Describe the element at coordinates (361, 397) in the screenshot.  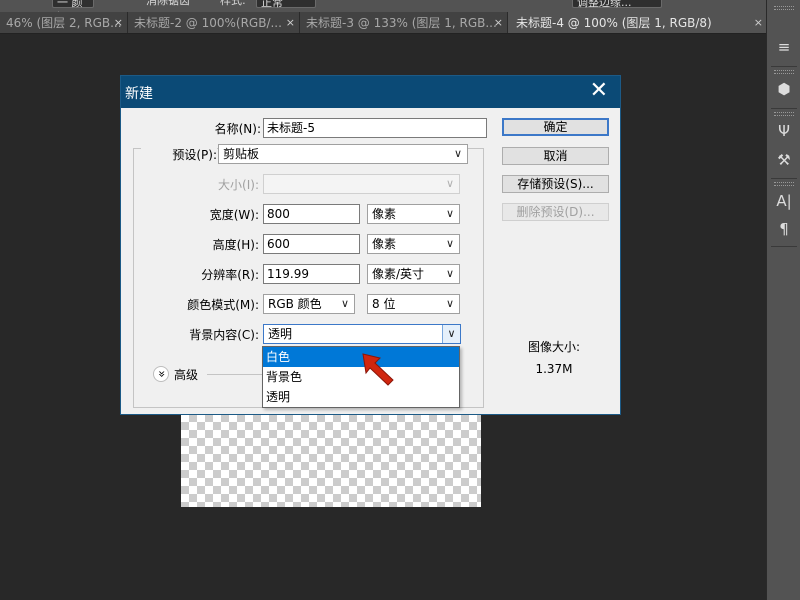
I see `background-option-transparent: 透明` at that location.